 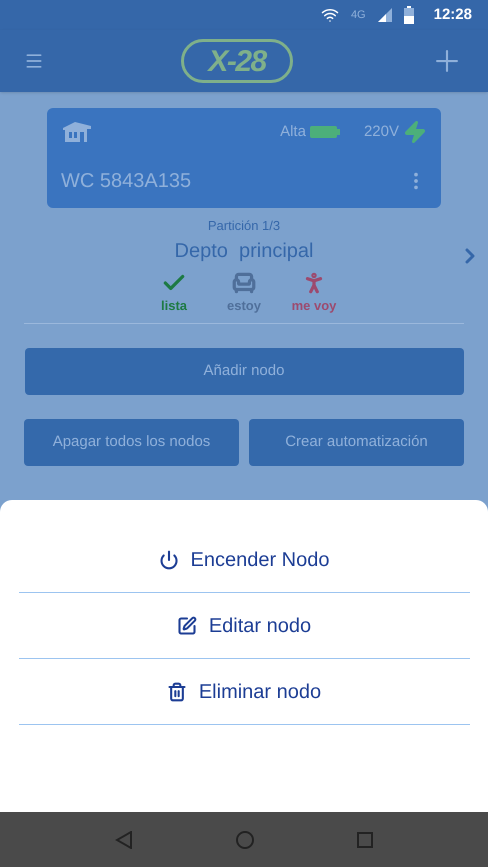 What do you see at coordinates (124, 839) in the screenshot?
I see `back-icon` at bounding box center [124, 839].